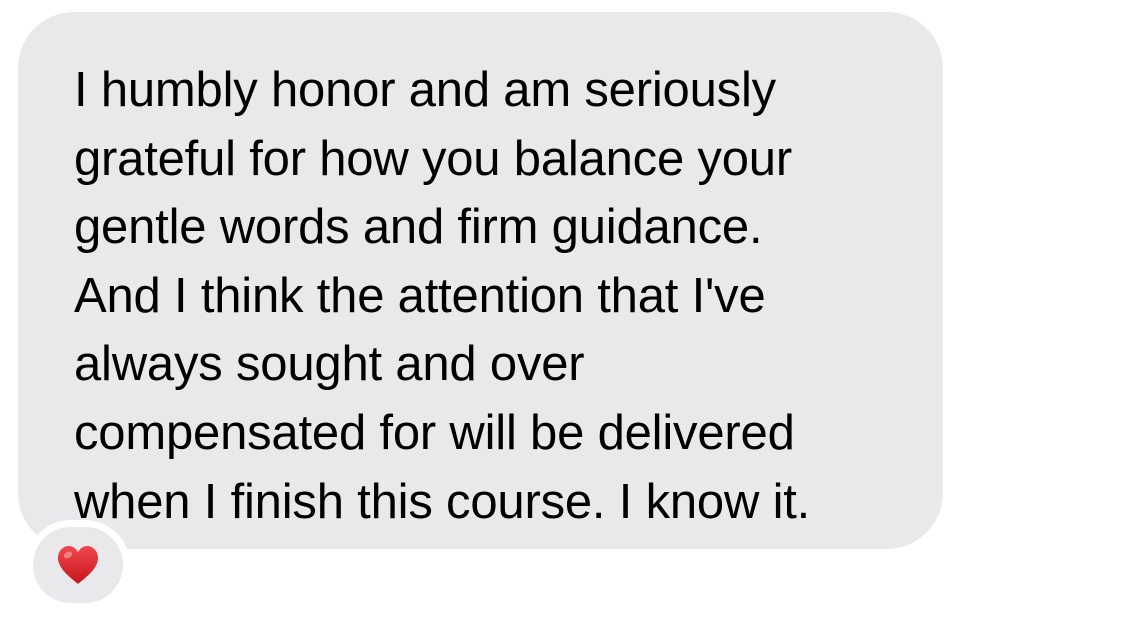  I want to click on tapback-reaction-badge, so click(78, 565).